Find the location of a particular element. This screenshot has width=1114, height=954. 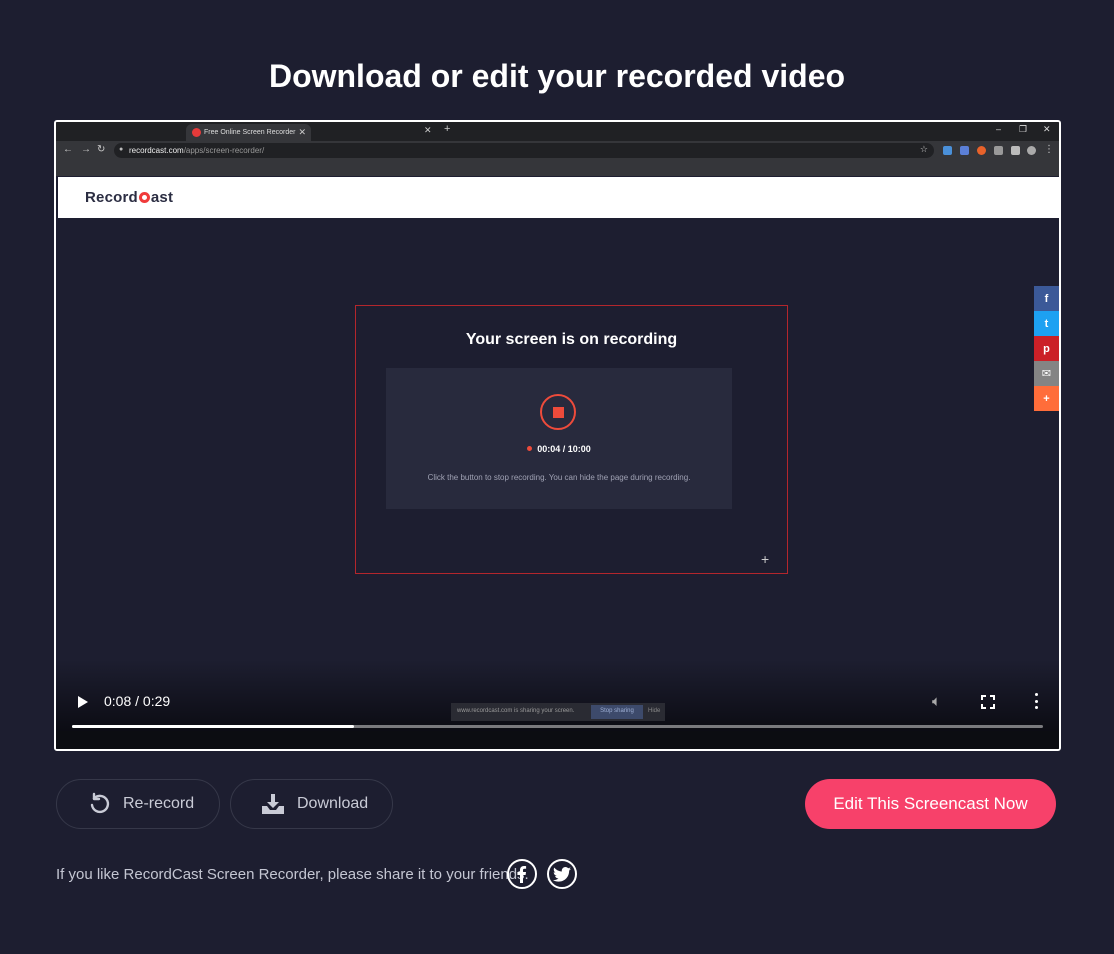

recorded-bookmark-bar is located at coordinates (557, 168).